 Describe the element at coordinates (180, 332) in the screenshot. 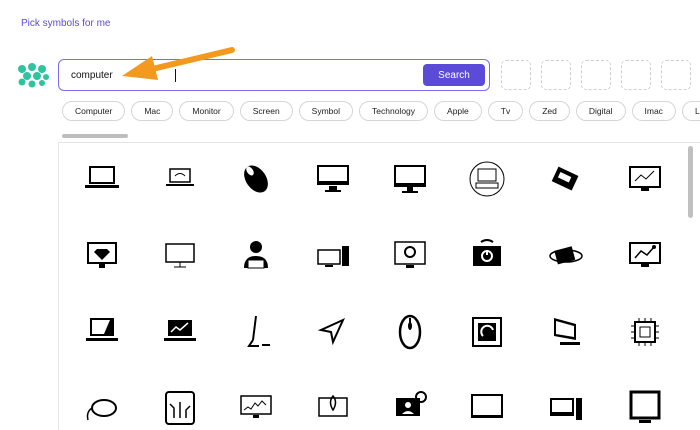

I see `laptop-chart-icon` at that location.